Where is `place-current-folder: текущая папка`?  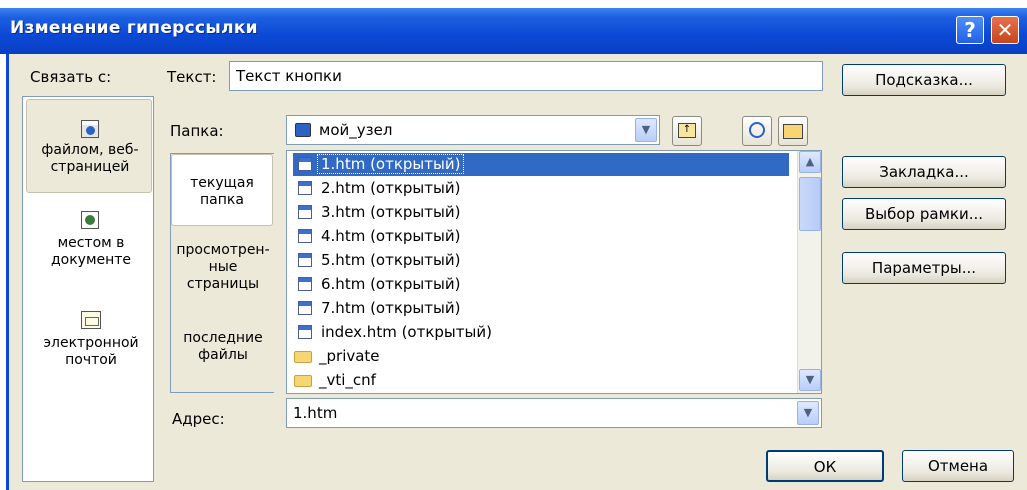
place-current-folder: текущая папка is located at coordinates (222, 190).